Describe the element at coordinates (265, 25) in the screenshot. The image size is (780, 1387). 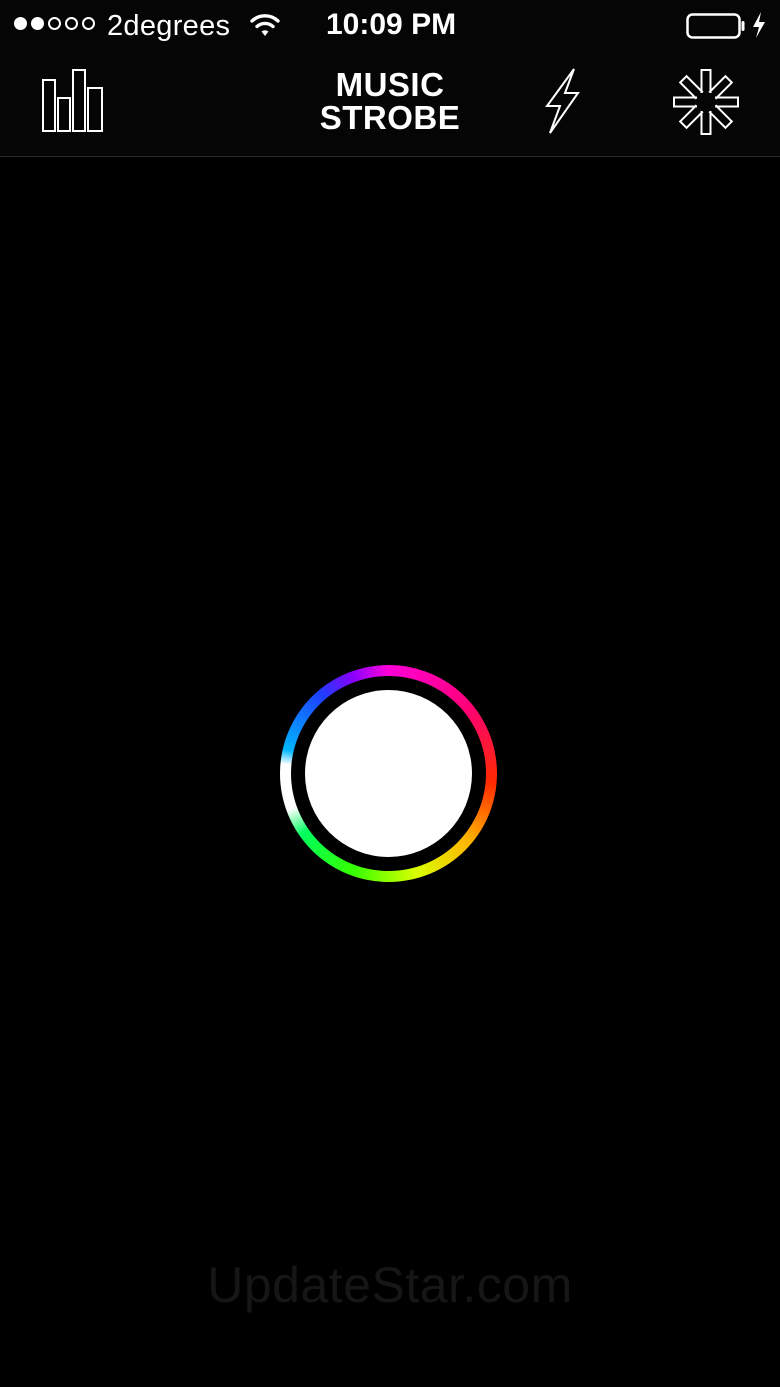
I see `wifi-icon` at that location.